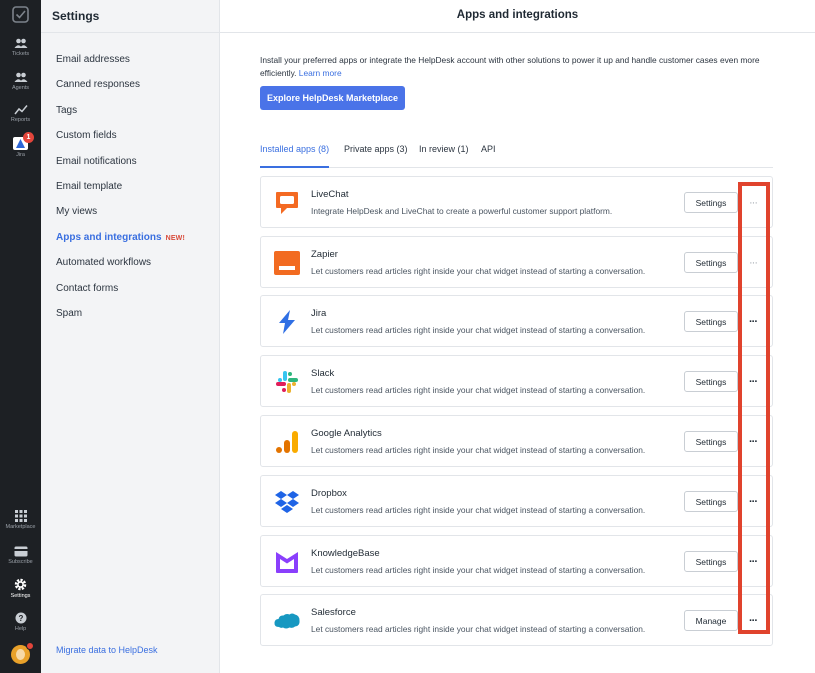 The image size is (815, 673). What do you see at coordinates (20, 520) in the screenshot?
I see `rail-item-marketplace: Marketplace` at bounding box center [20, 520].